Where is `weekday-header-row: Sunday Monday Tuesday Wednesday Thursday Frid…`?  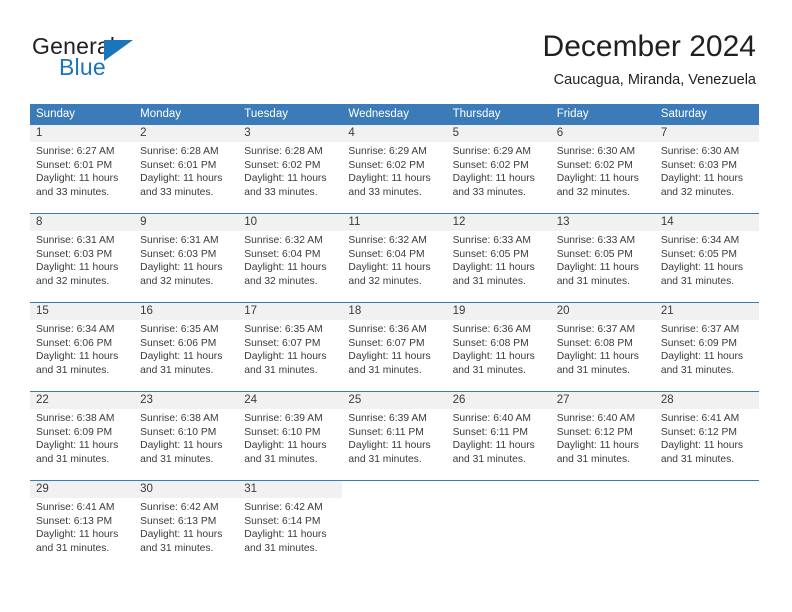
weekday-header-row: Sunday Monday Tuesday Wednesday Thursday Frid… is located at coordinates (394, 114).